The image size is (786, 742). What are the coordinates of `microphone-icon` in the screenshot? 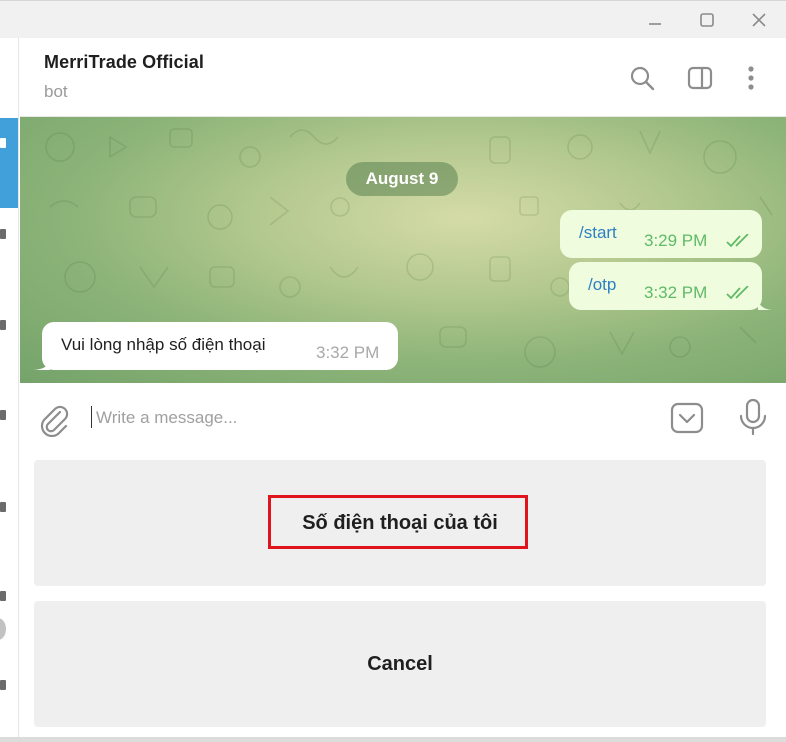 It's located at (753, 417).